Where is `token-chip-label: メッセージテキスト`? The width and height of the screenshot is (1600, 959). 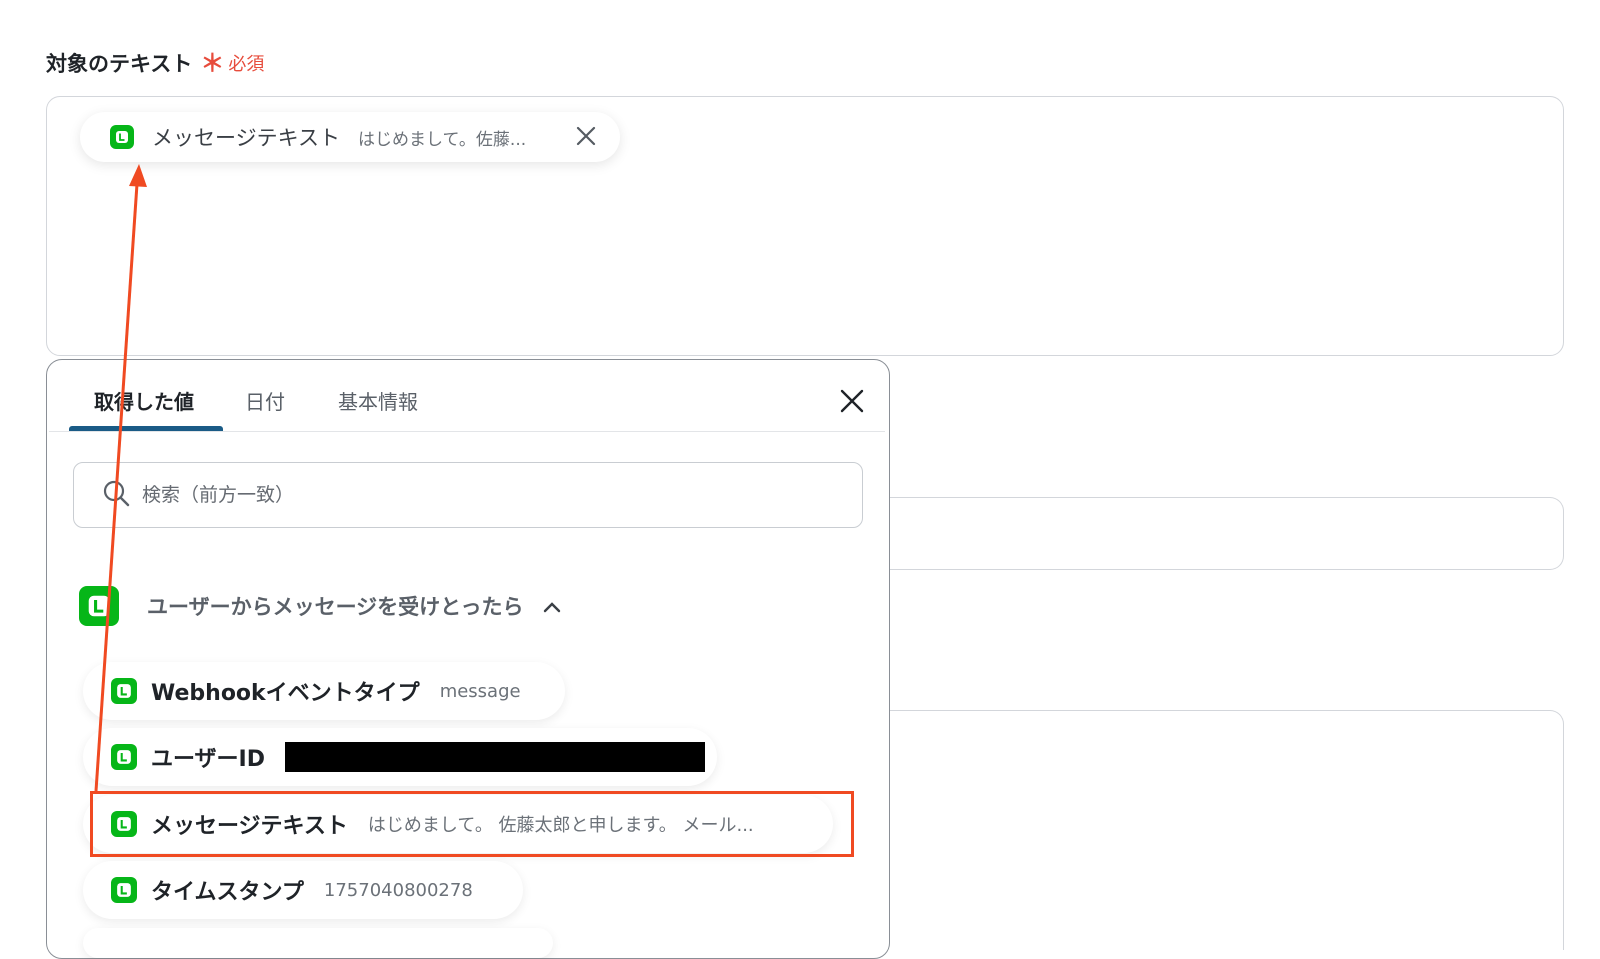 token-chip-label: メッセージテキスト is located at coordinates (246, 138).